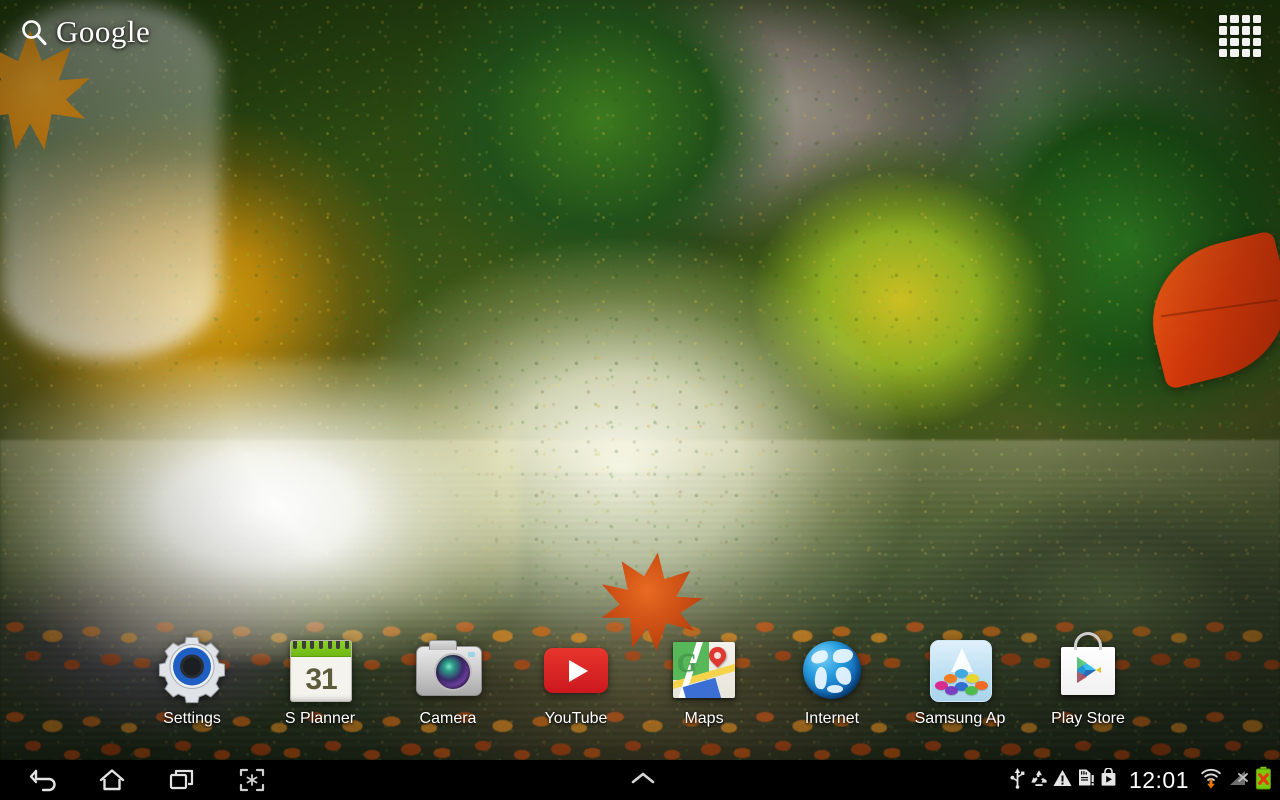 This screenshot has width=1280, height=800. I want to click on samsung-apps-icon, so click(960, 670).